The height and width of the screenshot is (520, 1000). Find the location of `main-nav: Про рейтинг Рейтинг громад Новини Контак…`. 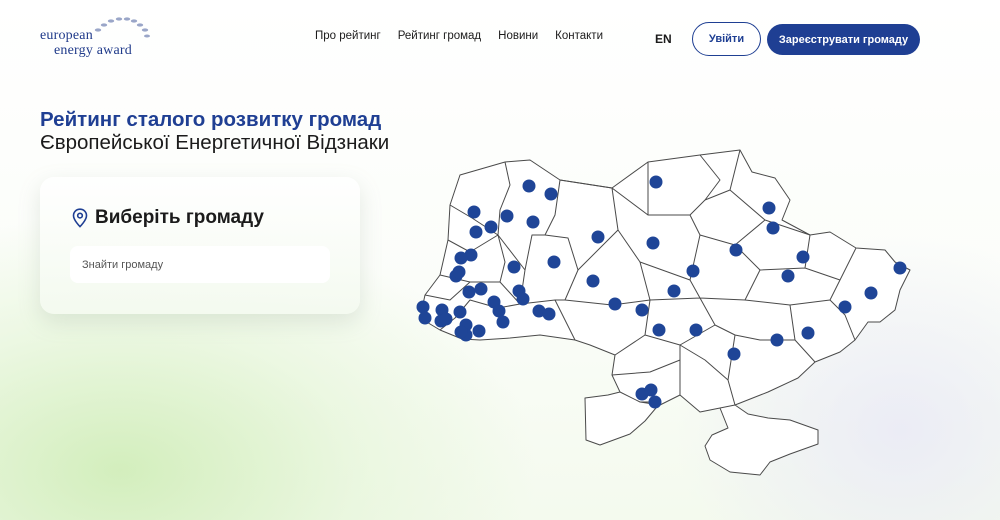

main-nav: Про рейтинг Рейтинг громад Новини Контак… is located at coordinates (459, 36).